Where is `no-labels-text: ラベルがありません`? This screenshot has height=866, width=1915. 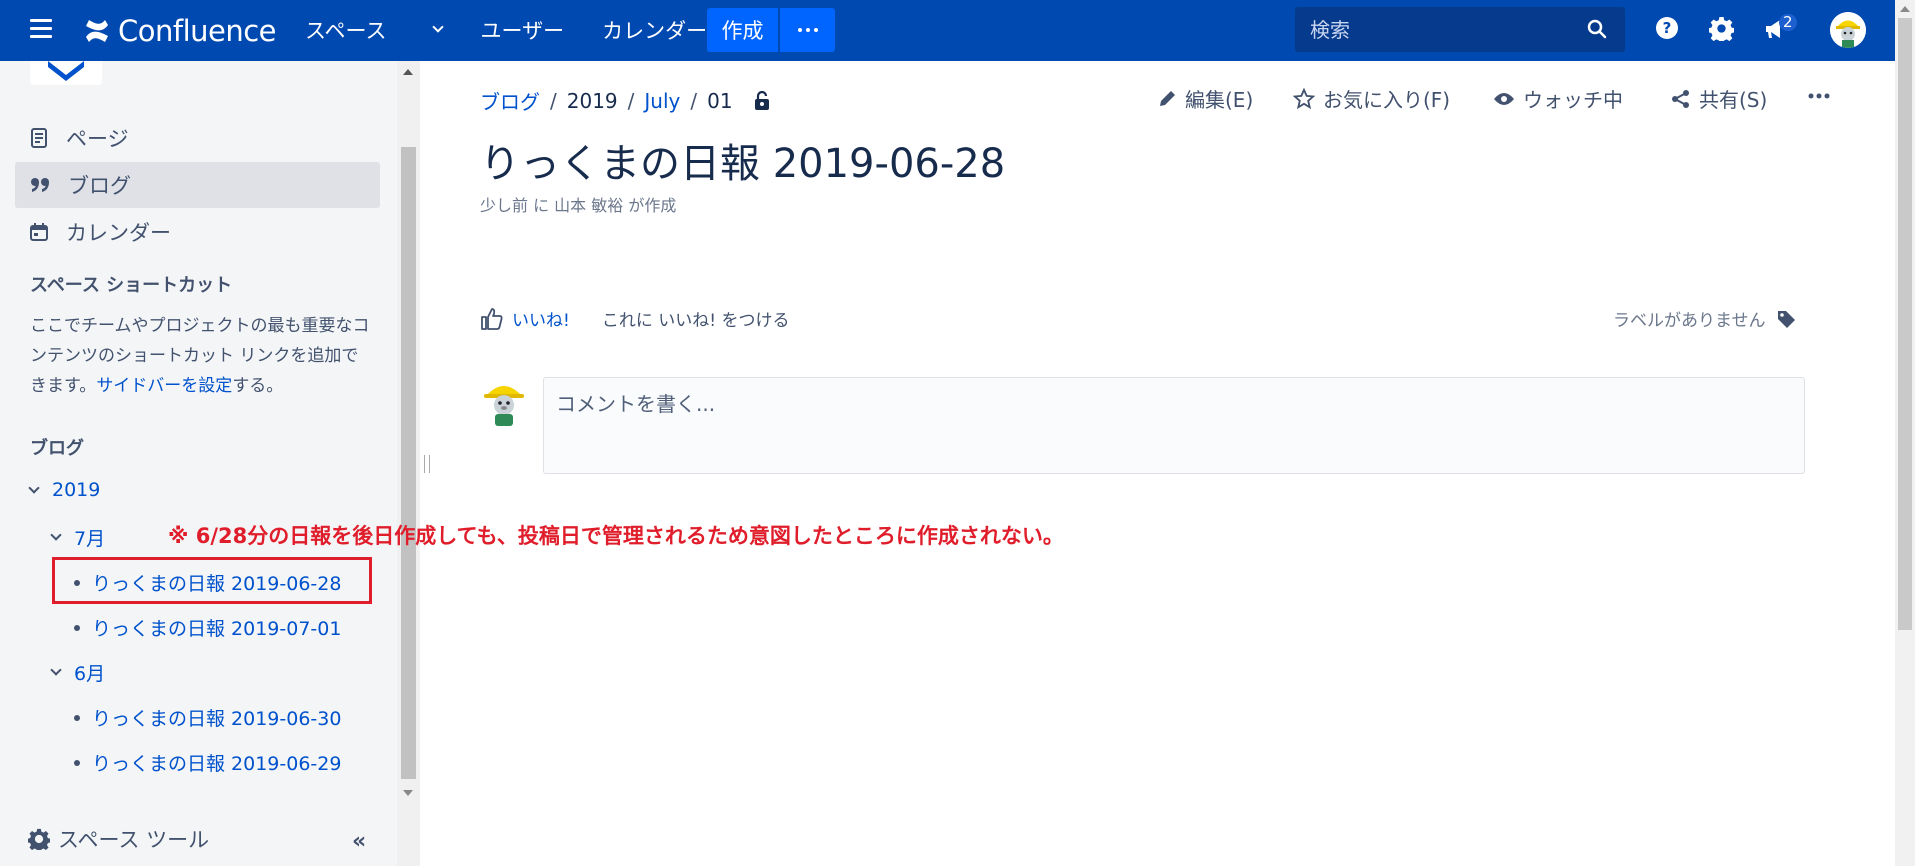
no-labels-text: ラベルがありません is located at coordinates (1689, 321).